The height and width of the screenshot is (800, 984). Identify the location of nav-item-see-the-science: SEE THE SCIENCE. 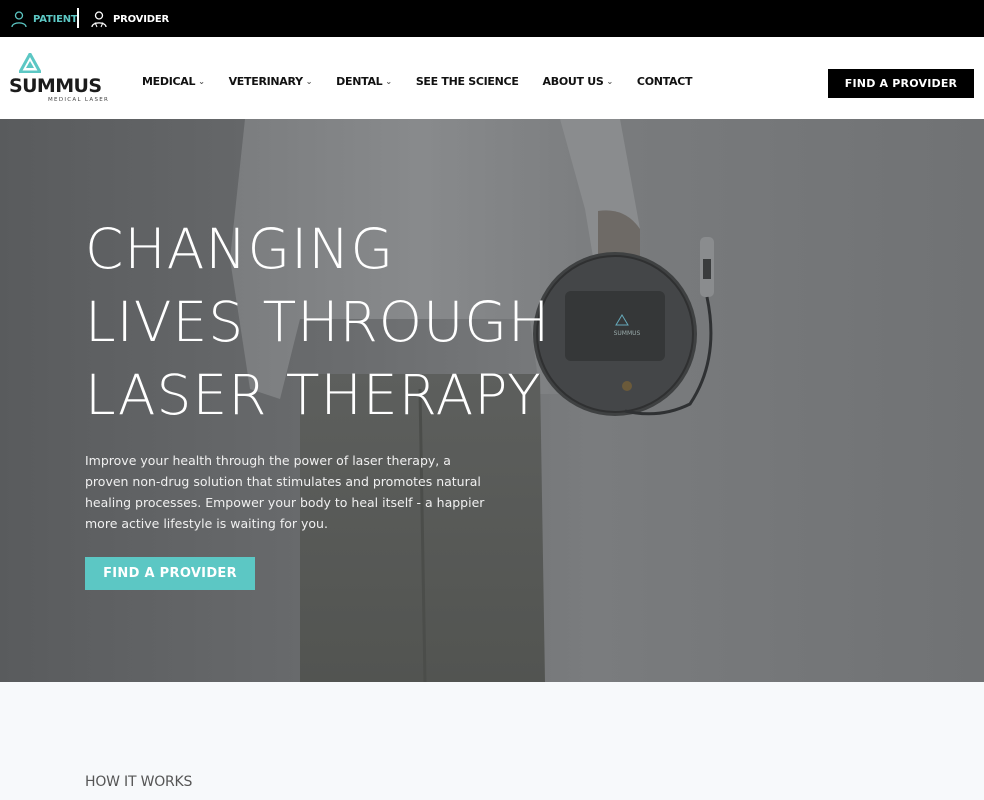
(467, 81).